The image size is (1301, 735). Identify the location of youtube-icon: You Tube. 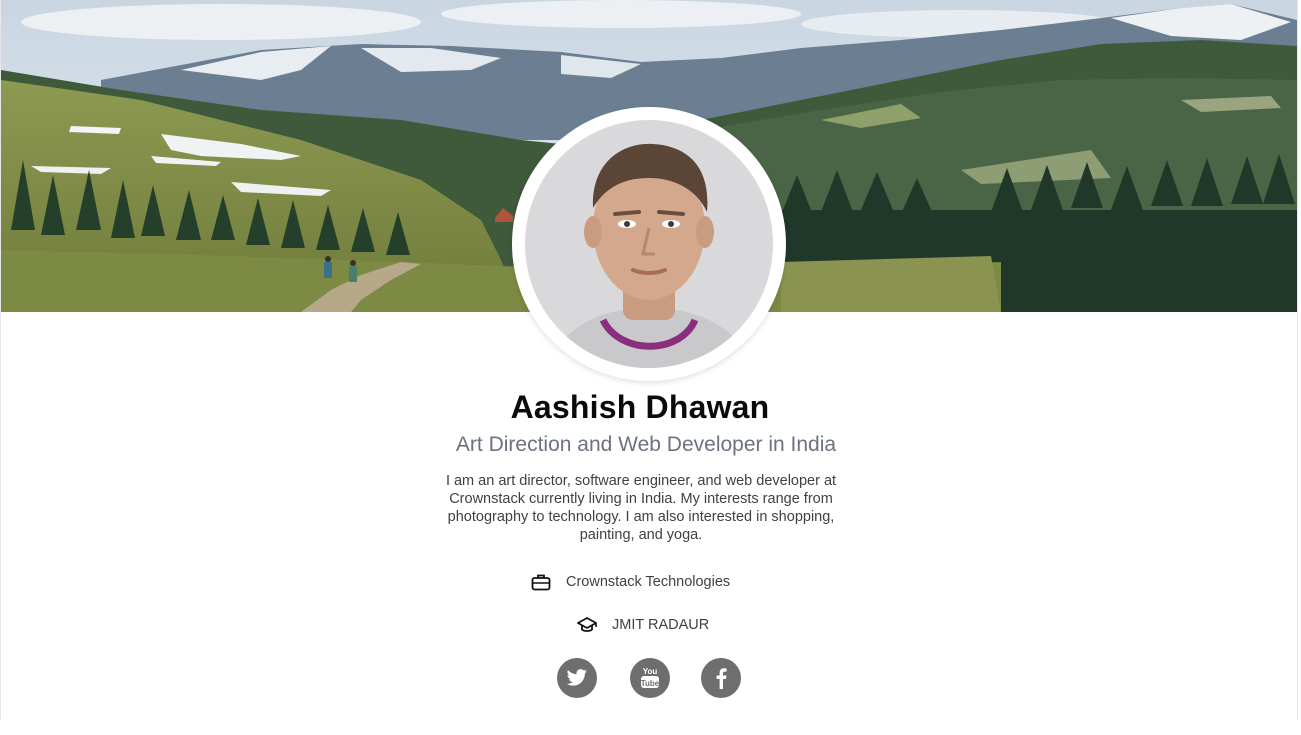
(650, 677).